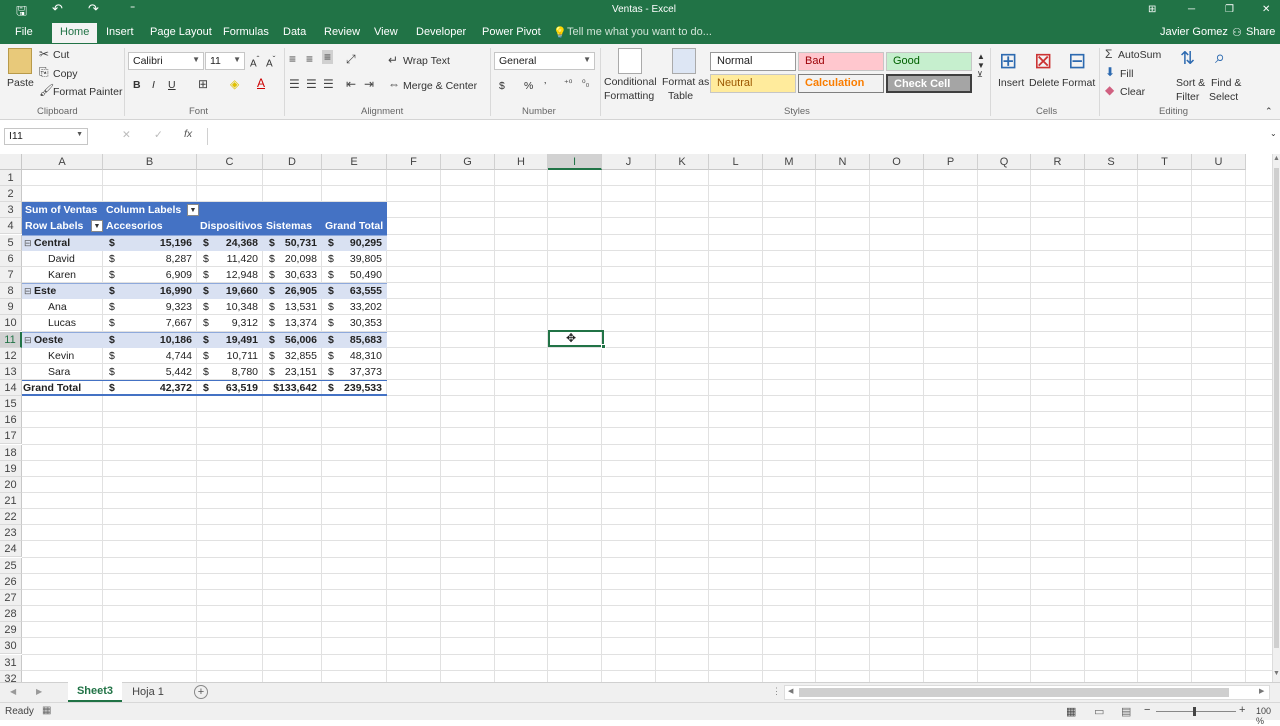 This screenshot has width=1280, height=726. What do you see at coordinates (1126, 711) in the screenshot?
I see `page-break-view-icon: ▤` at bounding box center [1126, 711].